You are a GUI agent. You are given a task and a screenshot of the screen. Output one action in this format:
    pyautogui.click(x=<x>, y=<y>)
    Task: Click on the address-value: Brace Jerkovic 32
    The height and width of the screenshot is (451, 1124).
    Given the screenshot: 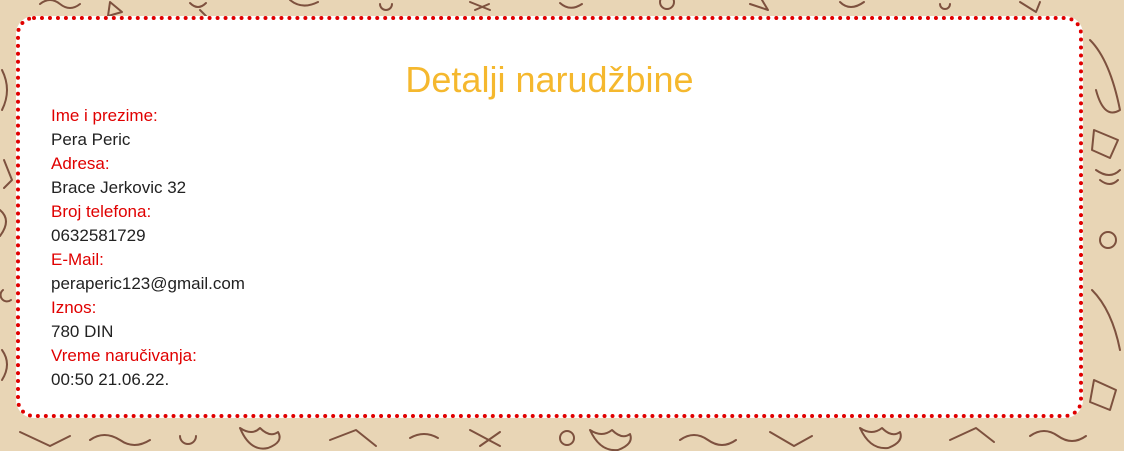 What is the action you would take?
    pyautogui.click(x=119, y=187)
    